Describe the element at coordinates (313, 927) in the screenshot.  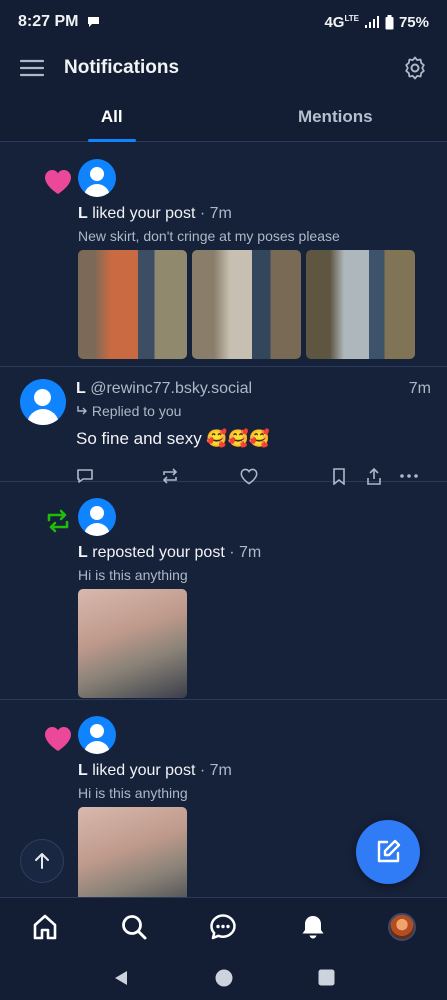
I see `bell-icon` at that location.